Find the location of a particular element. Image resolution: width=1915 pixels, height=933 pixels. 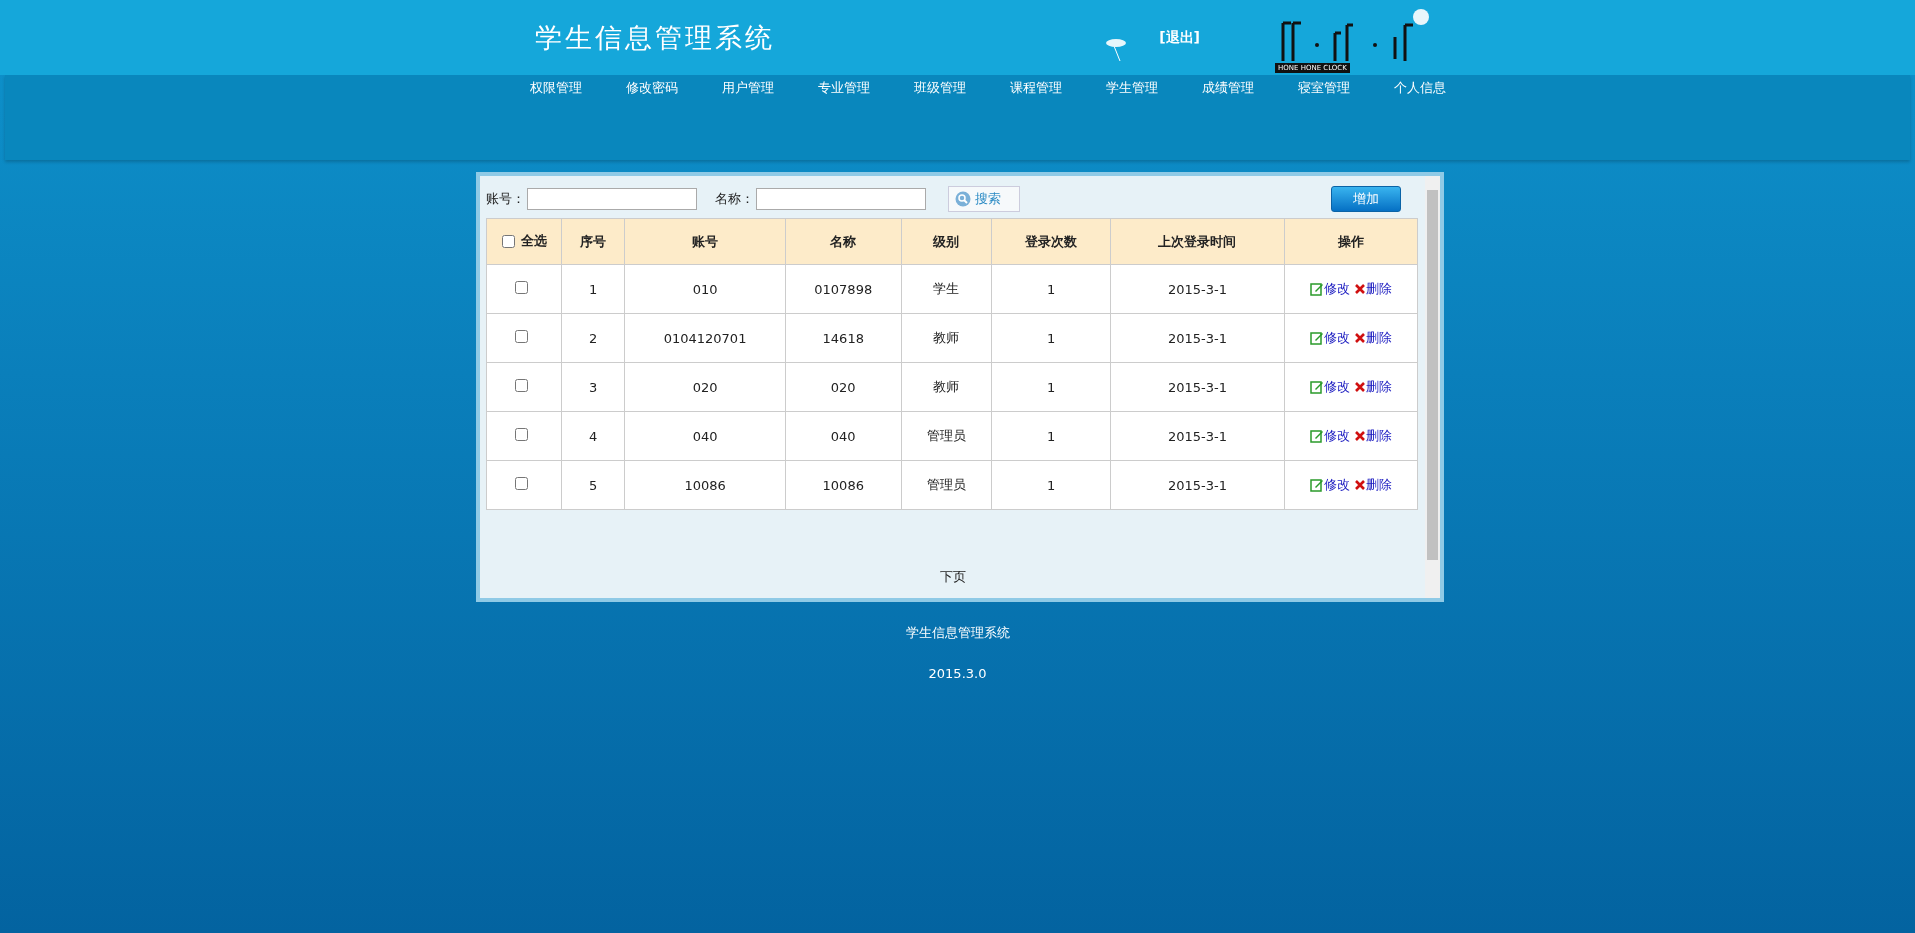

table-cell: 0104120701 is located at coordinates (705, 338).